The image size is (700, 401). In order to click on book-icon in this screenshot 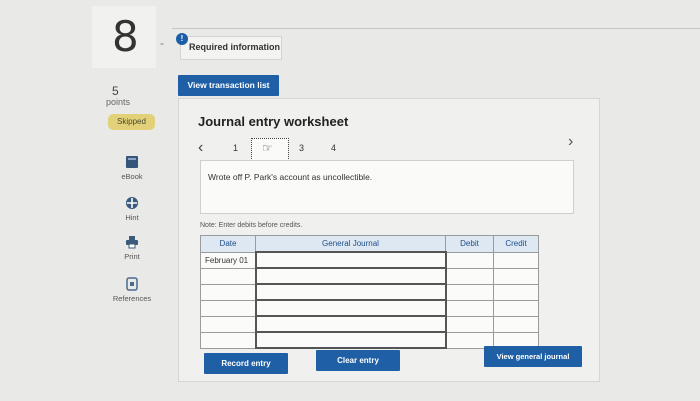, I will do `click(132, 162)`.